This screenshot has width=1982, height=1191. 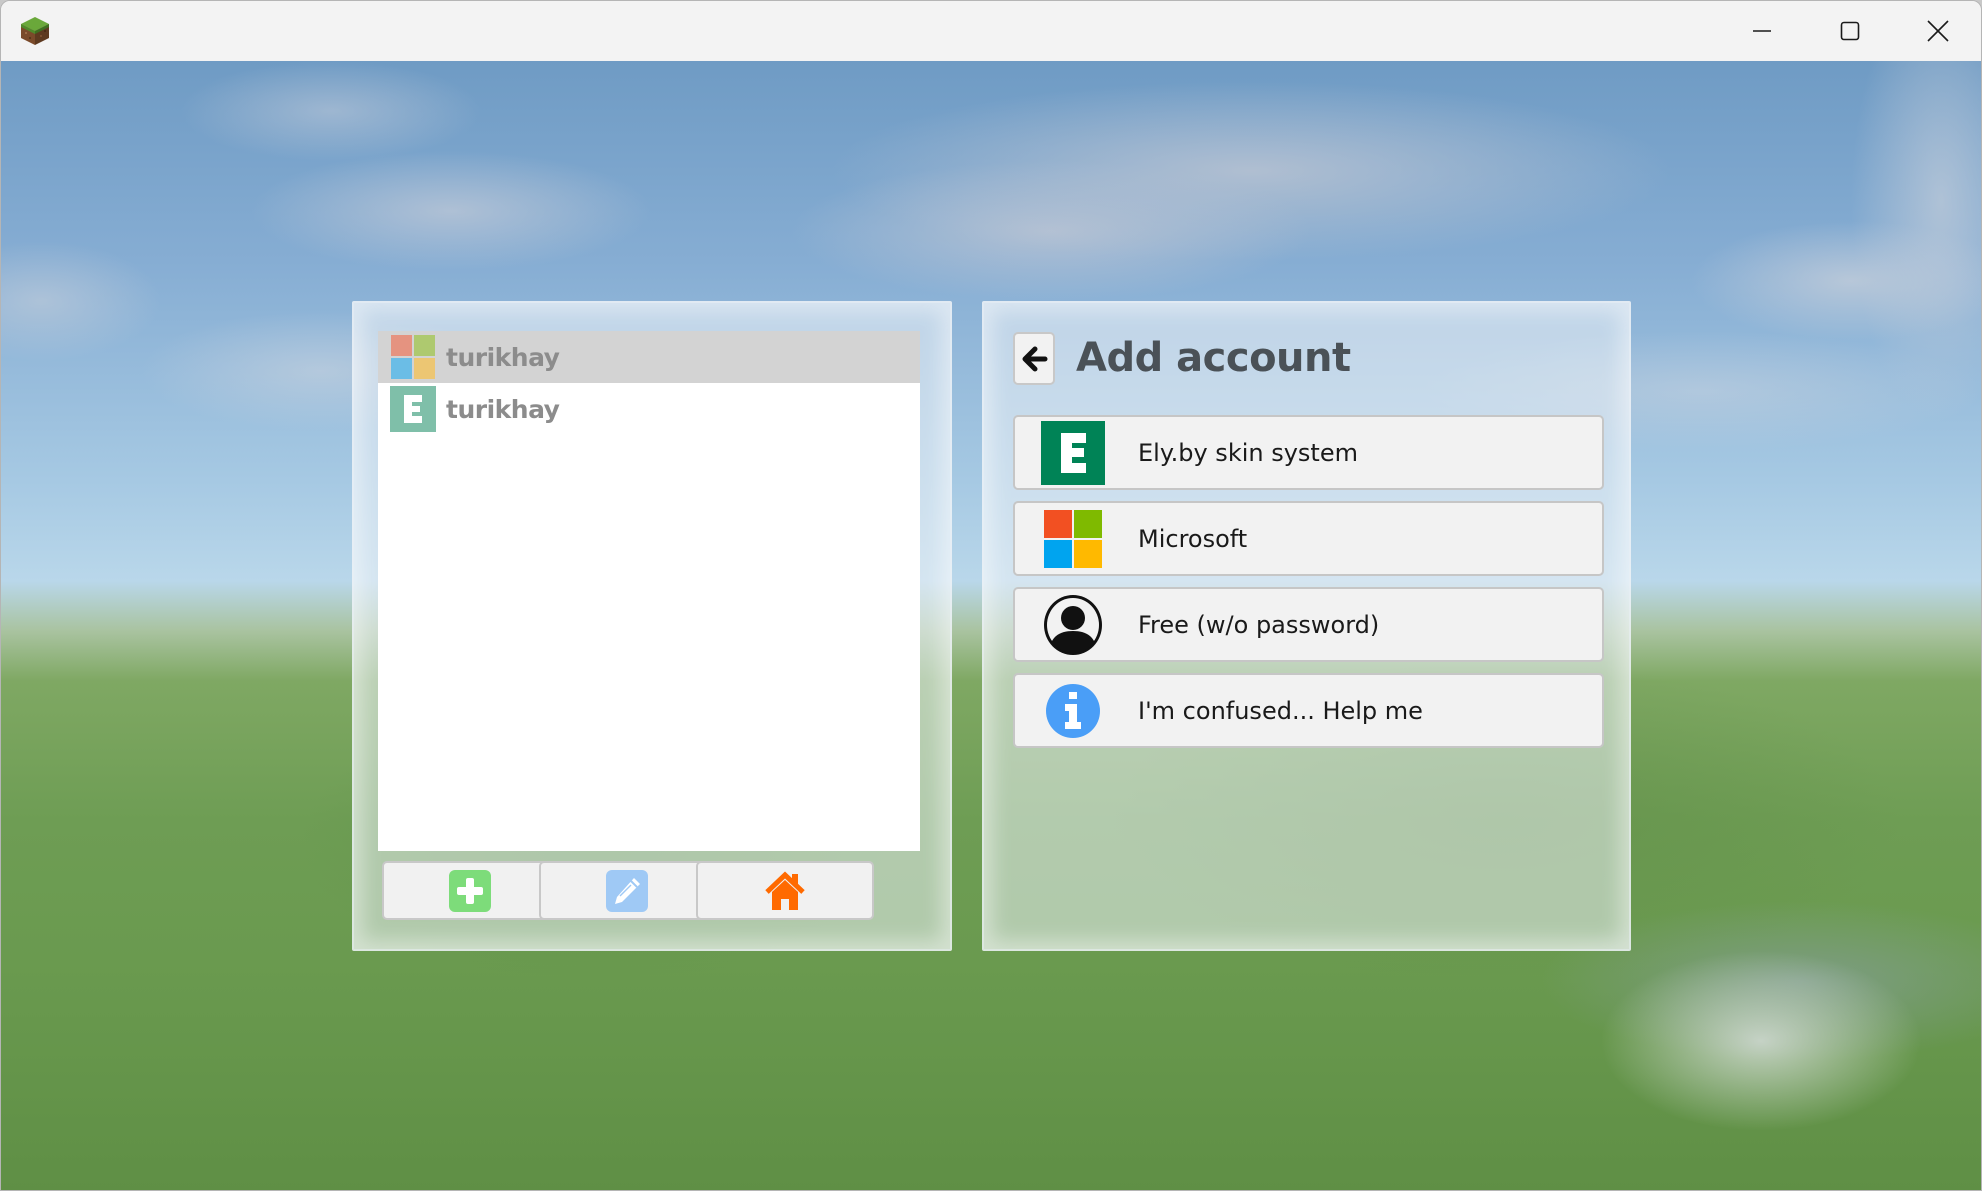 I want to click on account-row-ely-by: turikhay, so click(x=649, y=409).